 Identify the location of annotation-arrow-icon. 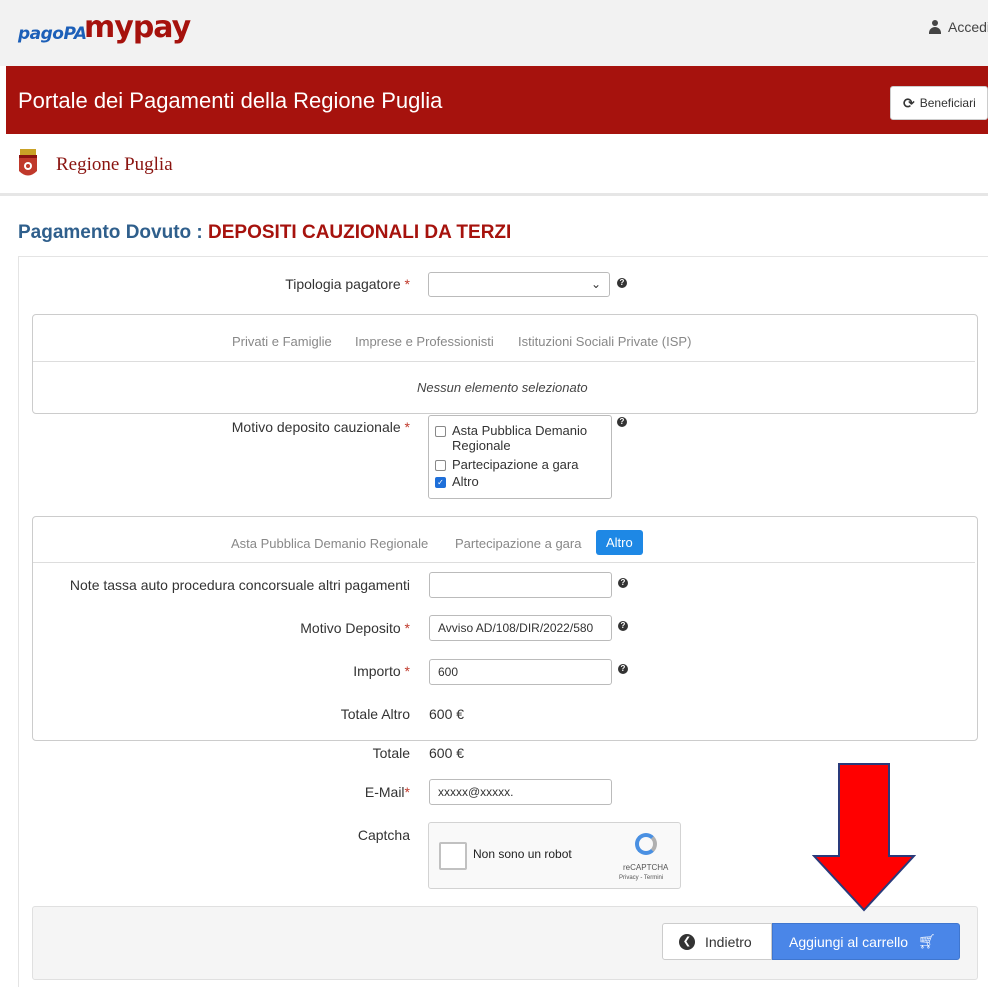
(864, 837).